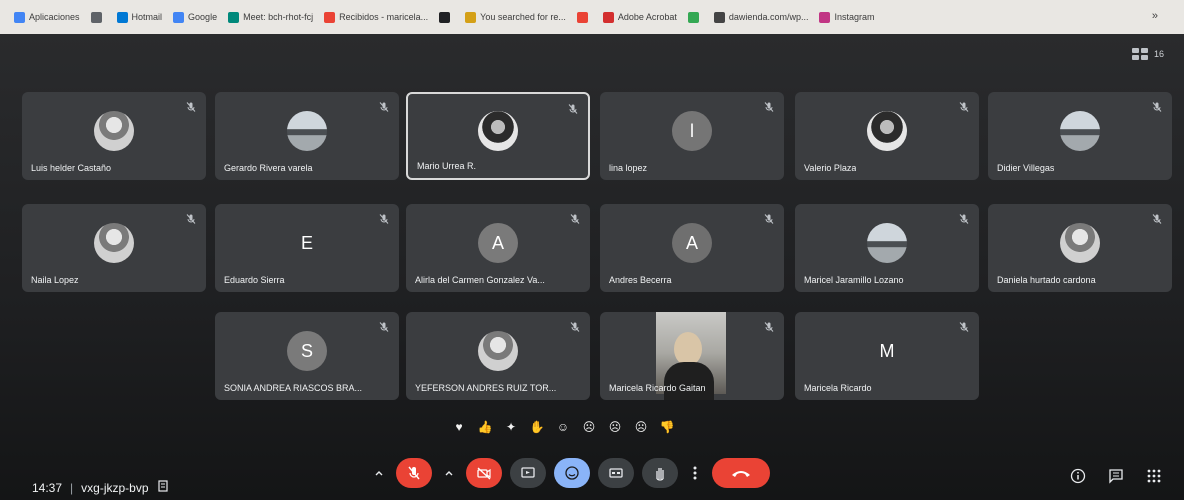 This screenshot has width=1184, height=500. I want to click on camera-toggle-button, so click(484, 473).